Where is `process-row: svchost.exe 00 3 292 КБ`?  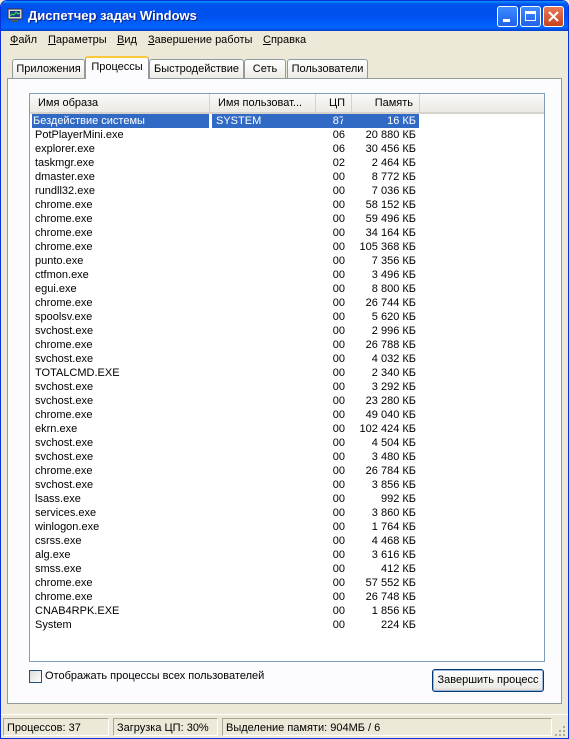 process-row: svchost.exe 00 3 292 КБ is located at coordinates (287, 387).